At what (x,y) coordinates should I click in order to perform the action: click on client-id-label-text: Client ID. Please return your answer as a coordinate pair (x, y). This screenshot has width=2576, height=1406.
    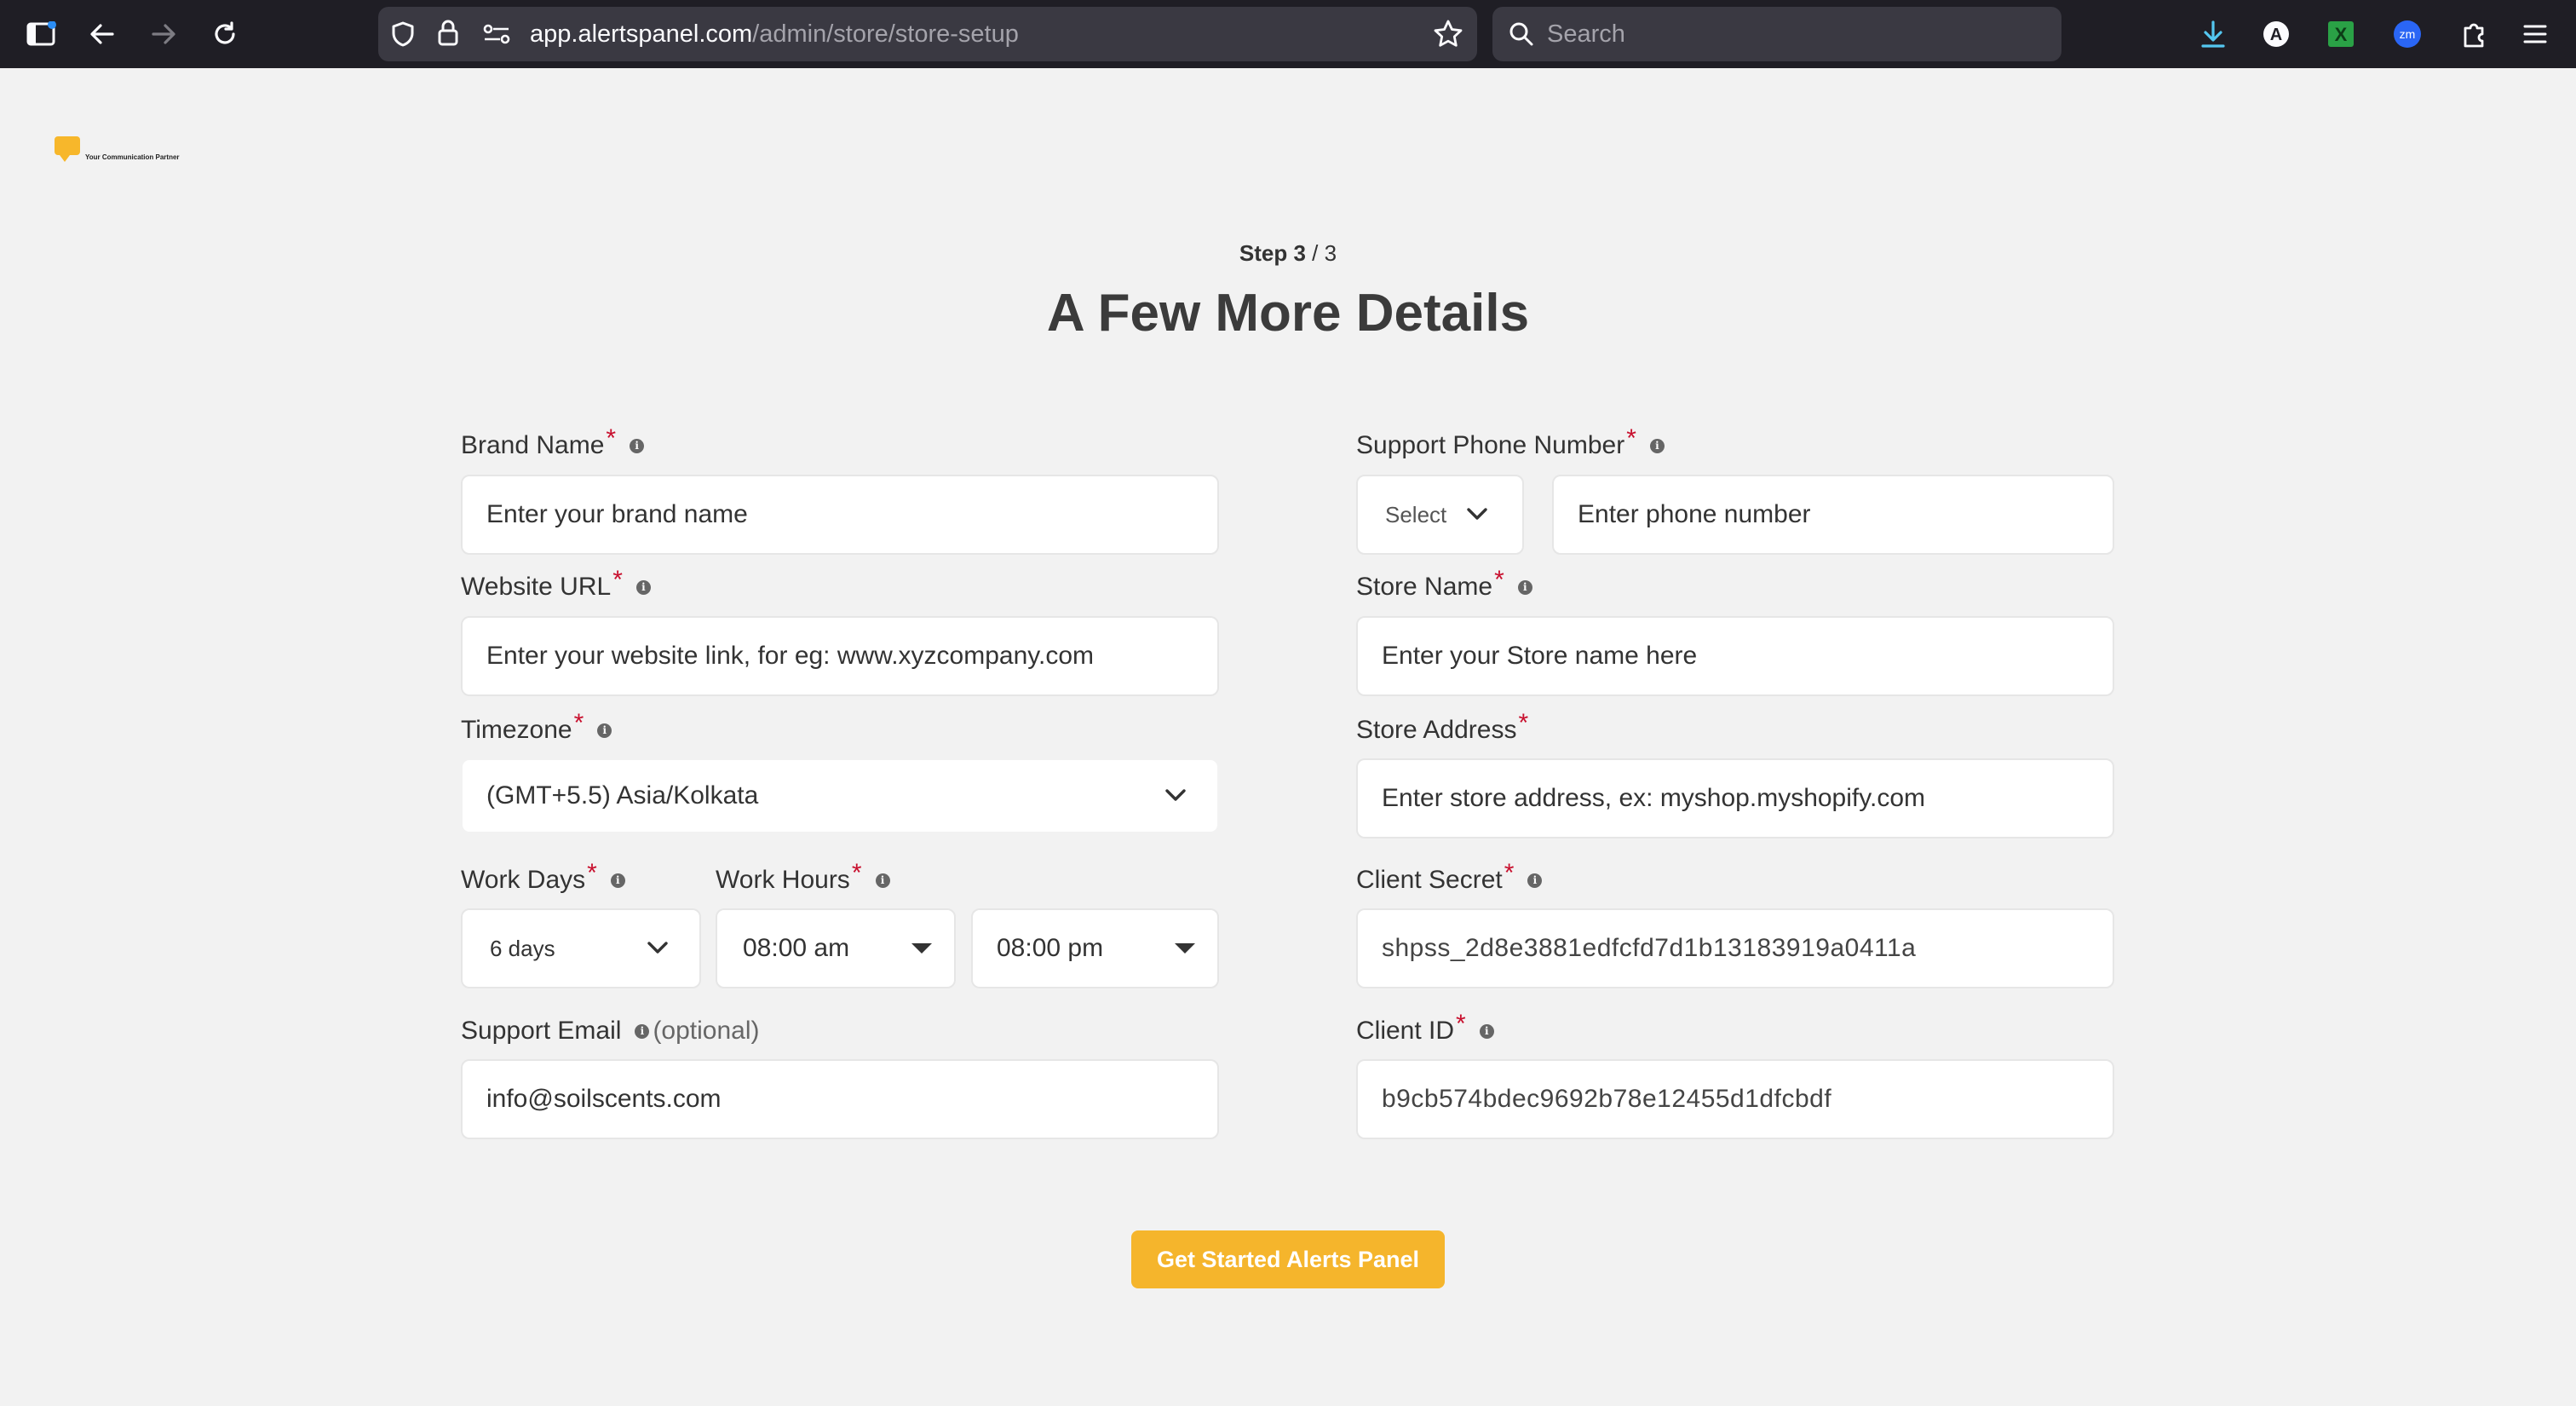
    Looking at the image, I should click on (1405, 1031).